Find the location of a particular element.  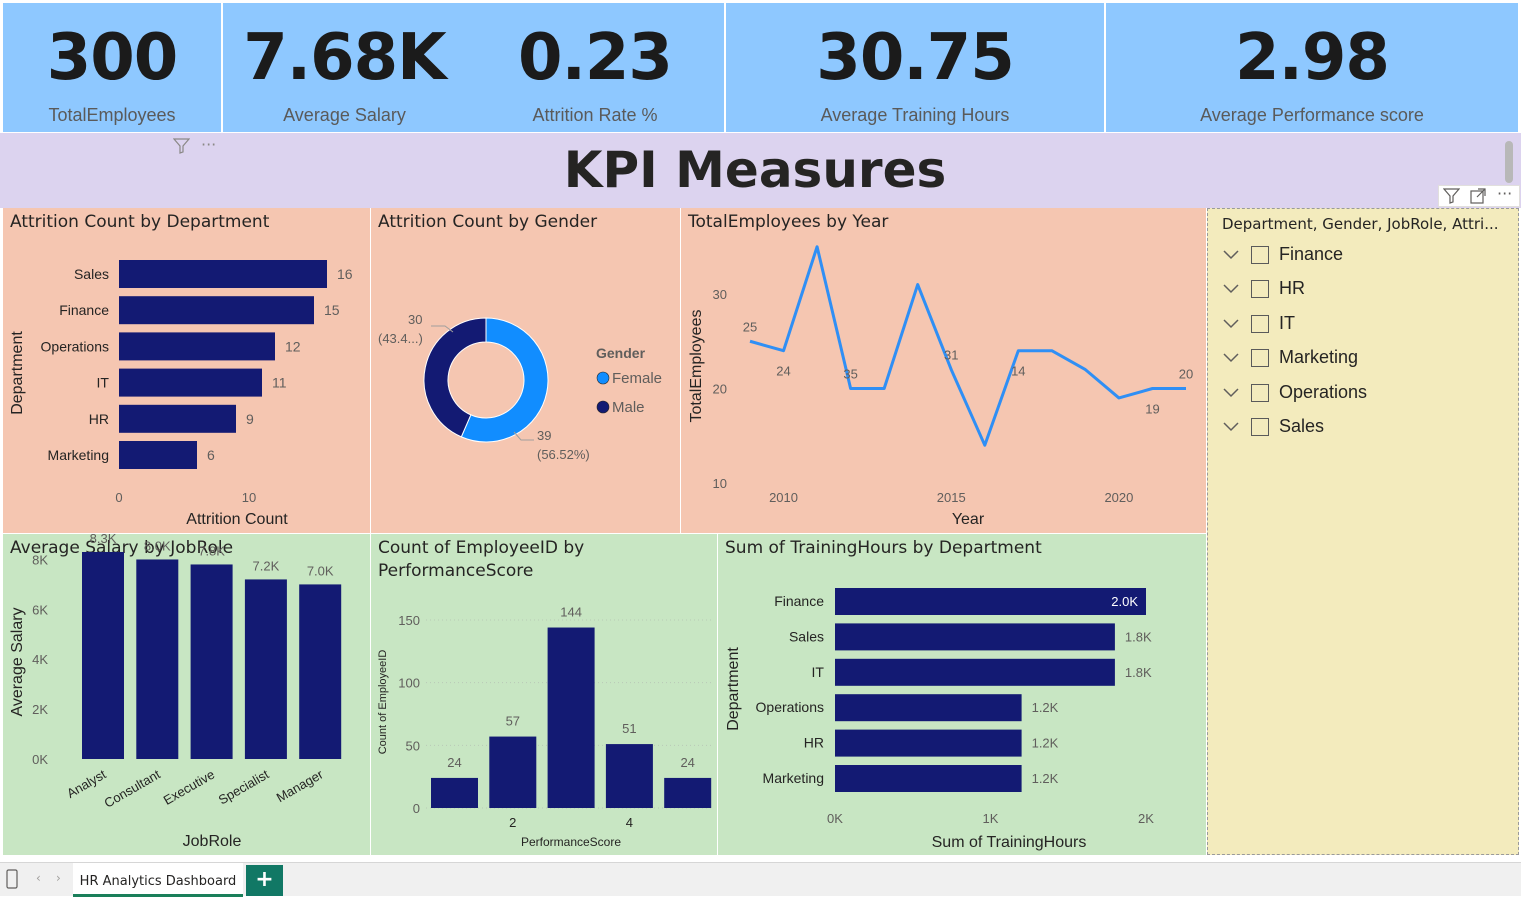

page-tab-bar: ‹ › HR Analytics Dashboard + is located at coordinates (760, 879).